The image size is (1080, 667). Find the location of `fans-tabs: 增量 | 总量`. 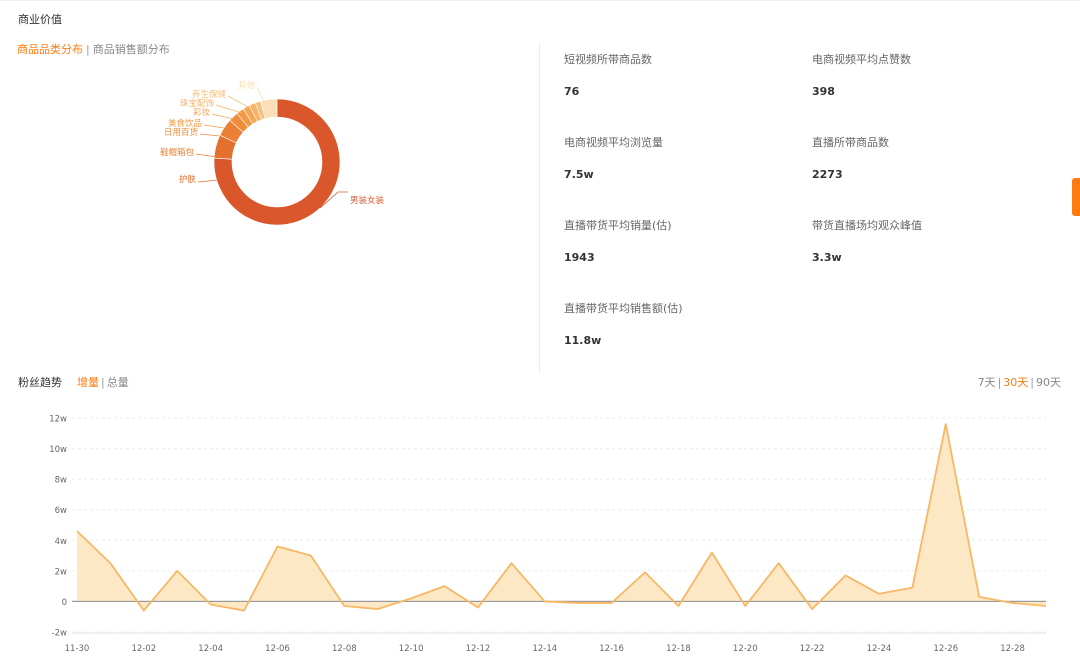

fans-tabs: 增量 | 总量 is located at coordinates (103, 382).